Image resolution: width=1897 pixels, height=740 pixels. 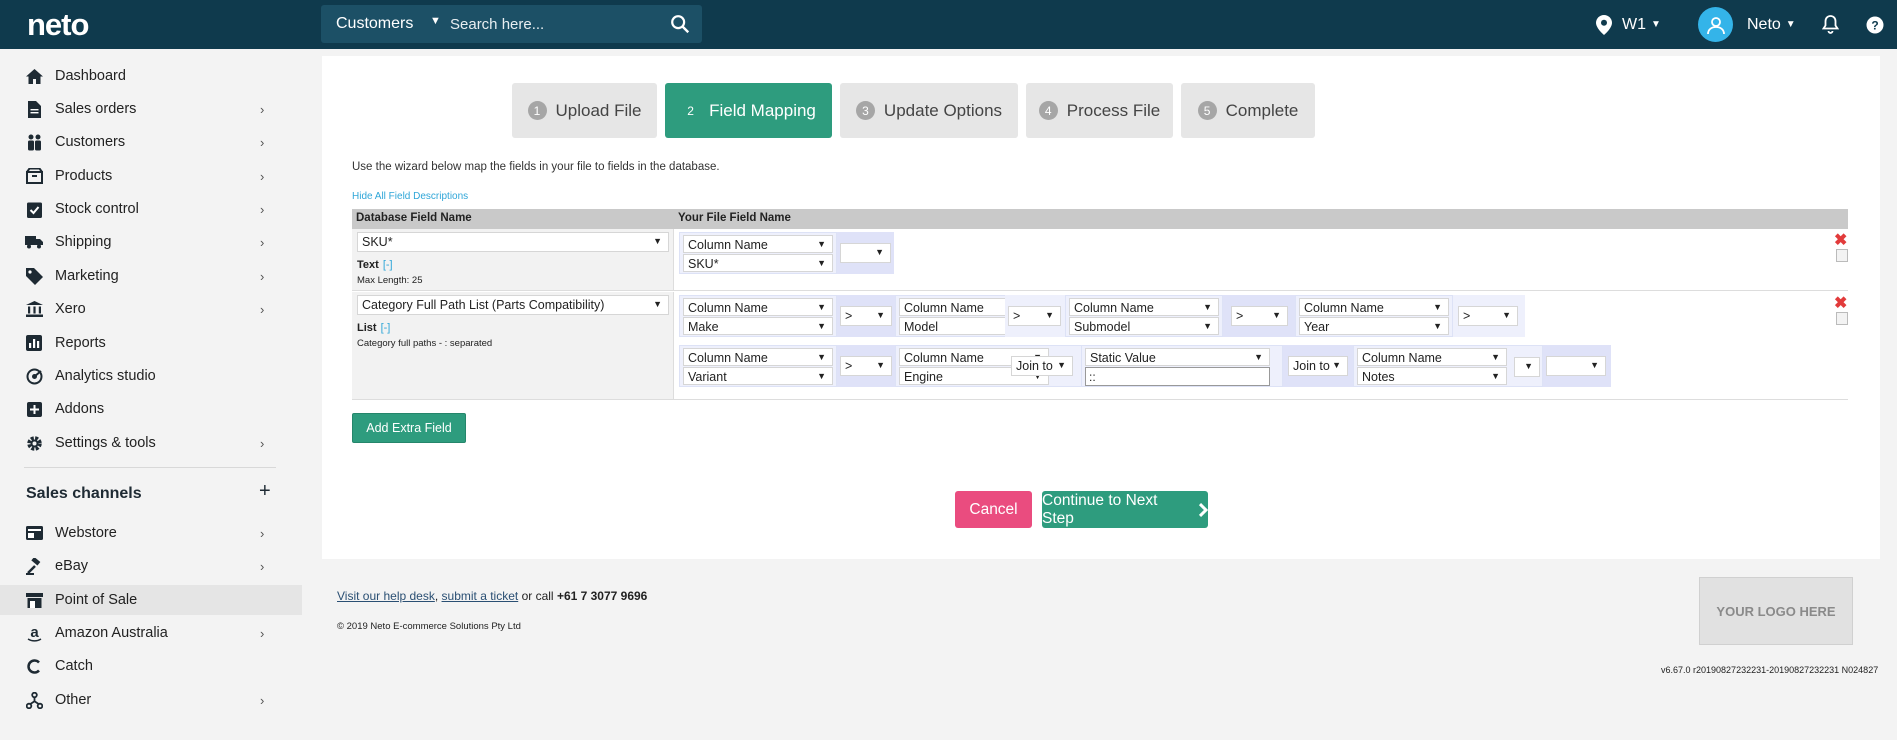 I want to click on sidebar-item-sales-orders: Sales orders ›, so click(x=151, y=109).